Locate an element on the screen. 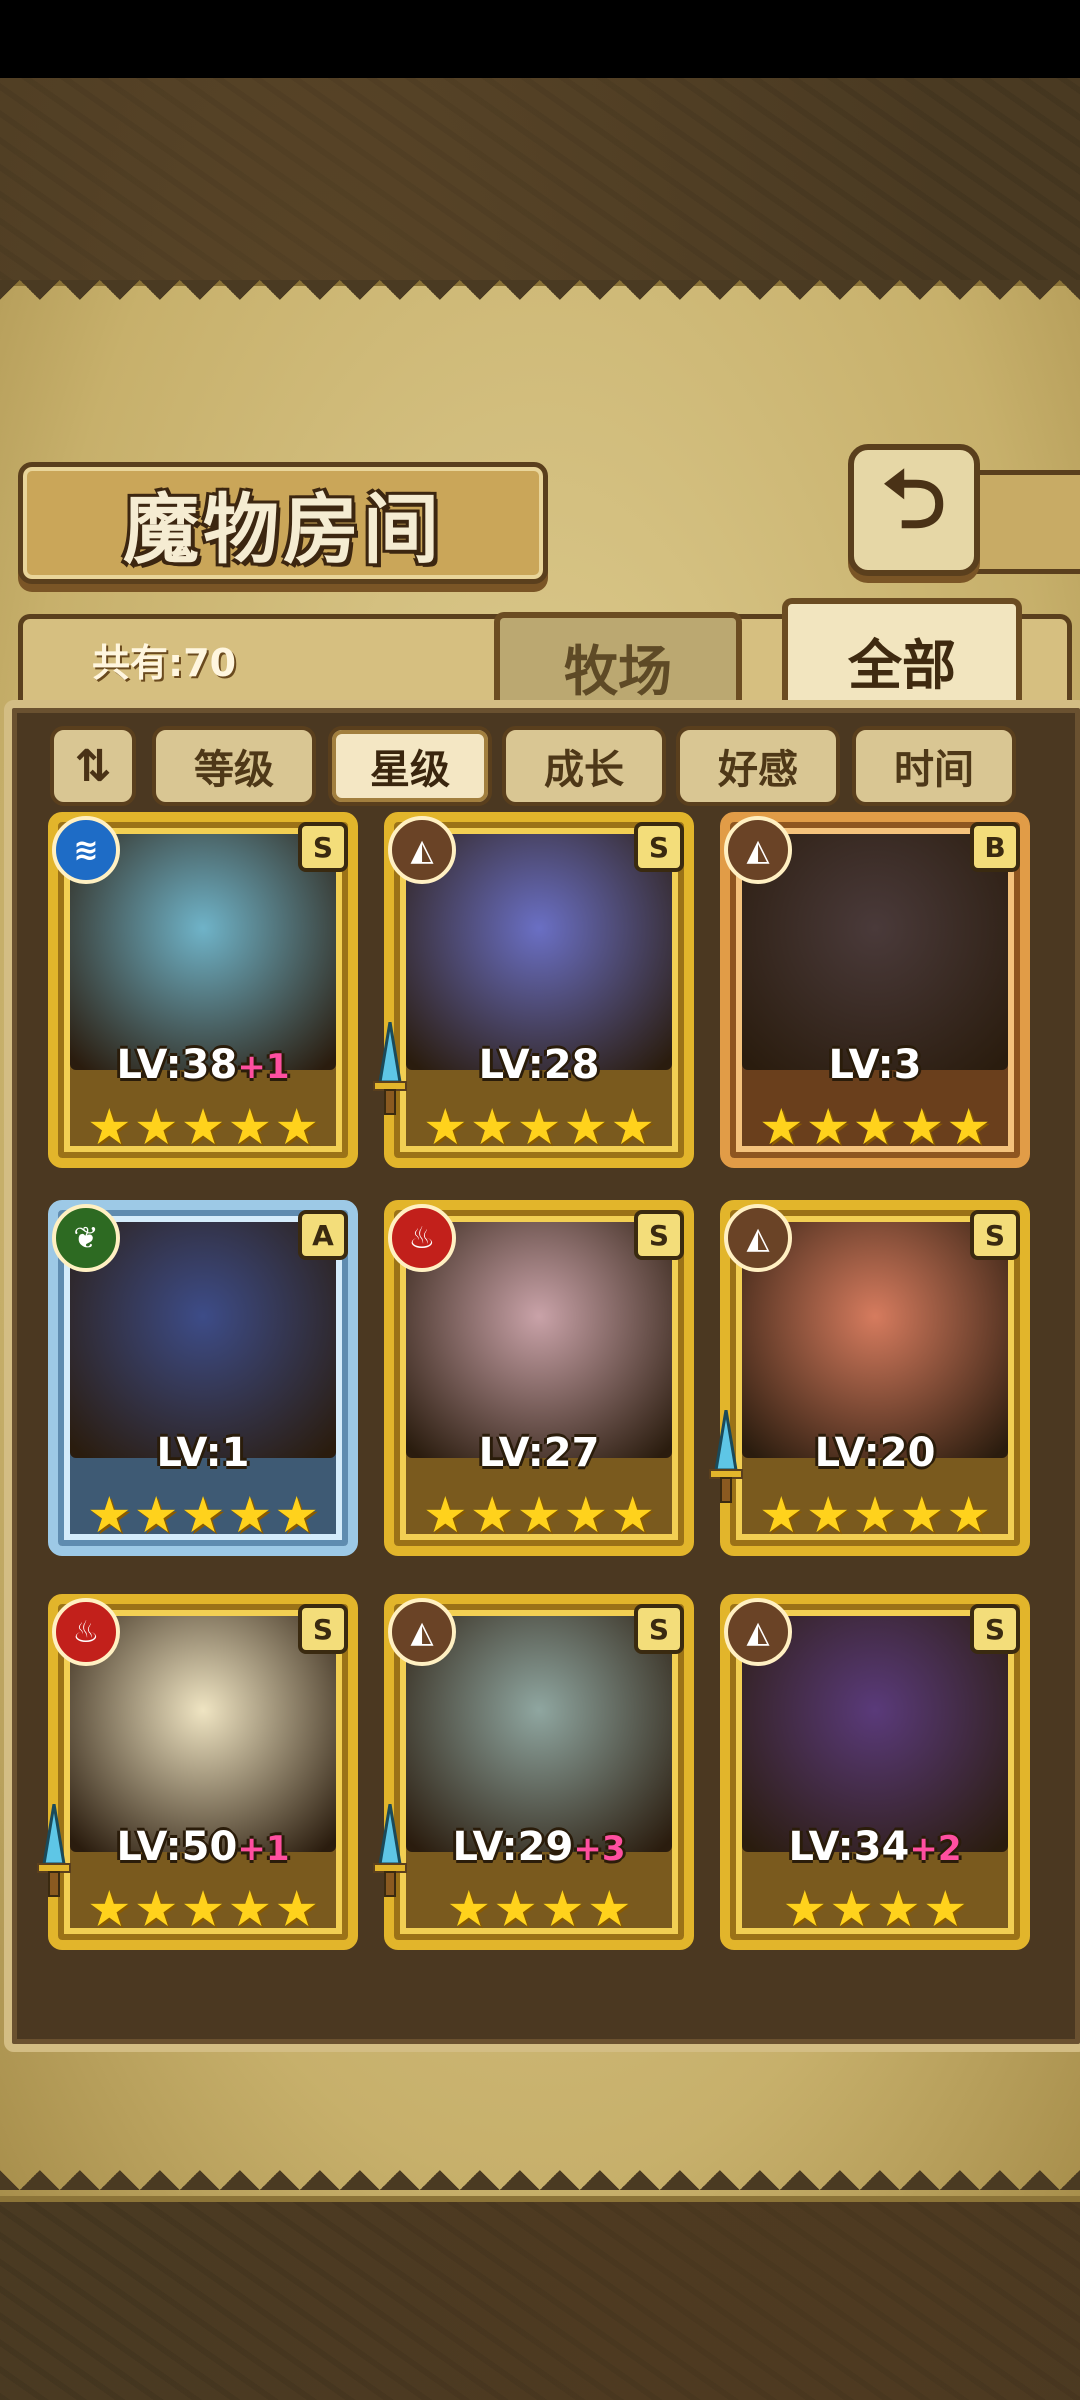 The image size is (1080, 2400). sort-order-icon: ⇅ is located at coordinates (93, 766).